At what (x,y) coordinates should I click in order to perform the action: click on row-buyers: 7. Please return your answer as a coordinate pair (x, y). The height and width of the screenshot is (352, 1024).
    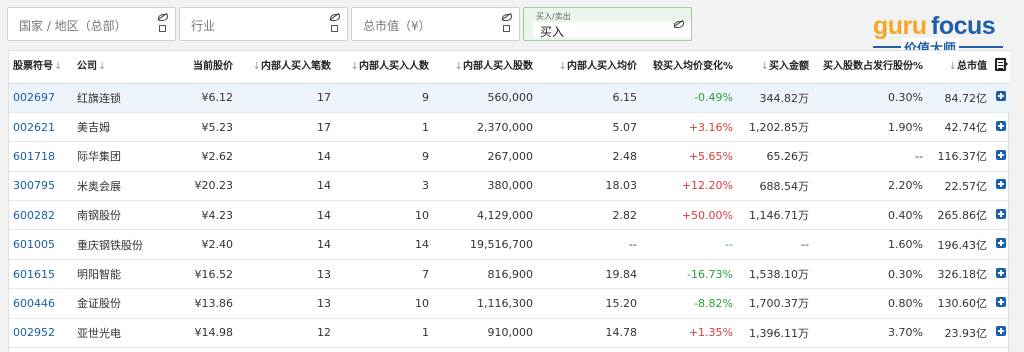
    Looking at the image, I should click on (384, 274).